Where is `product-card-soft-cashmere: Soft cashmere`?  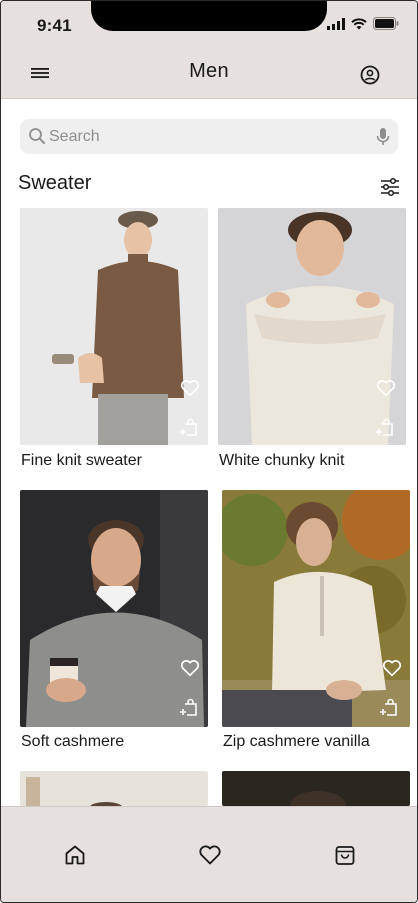 product-card-soft-cashmere: Soft cashmere is located at coordinates (114, 622).